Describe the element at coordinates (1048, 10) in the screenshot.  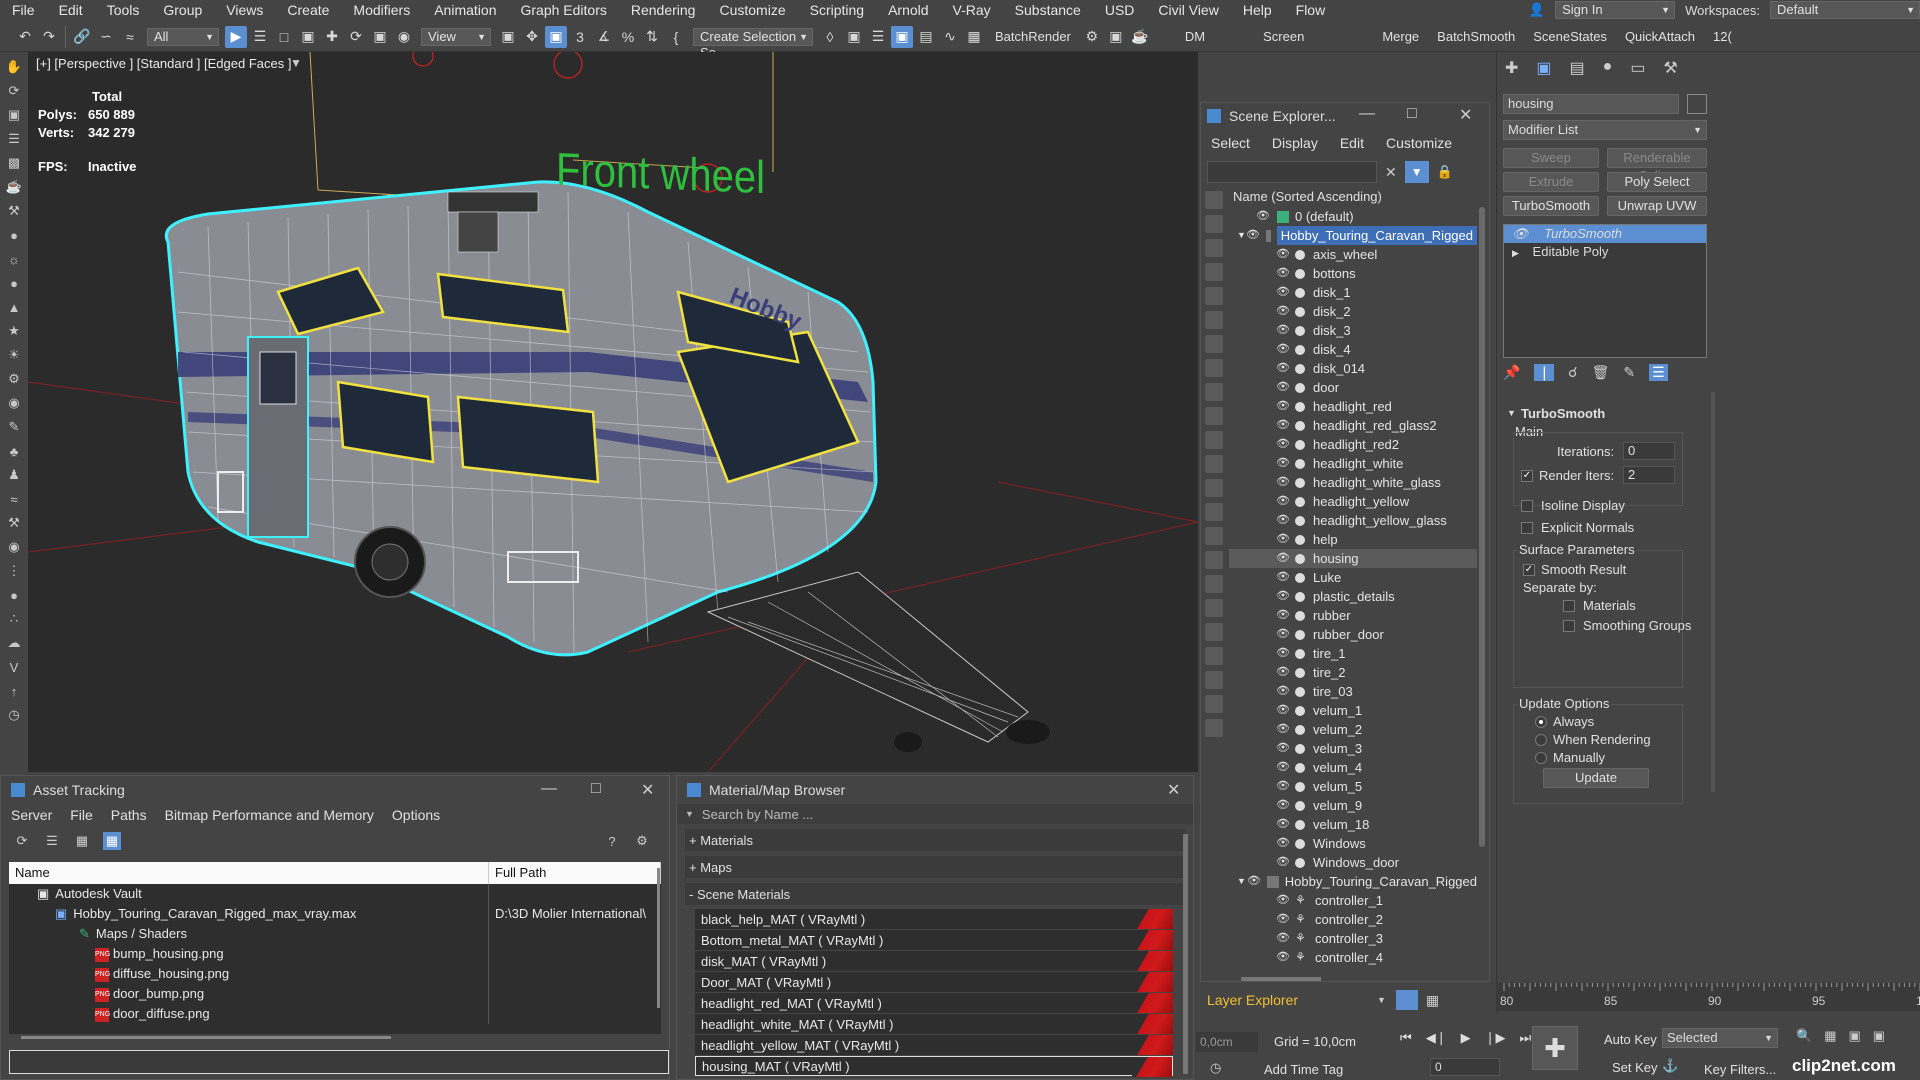
I see `menu-substance: Substance` at that location.